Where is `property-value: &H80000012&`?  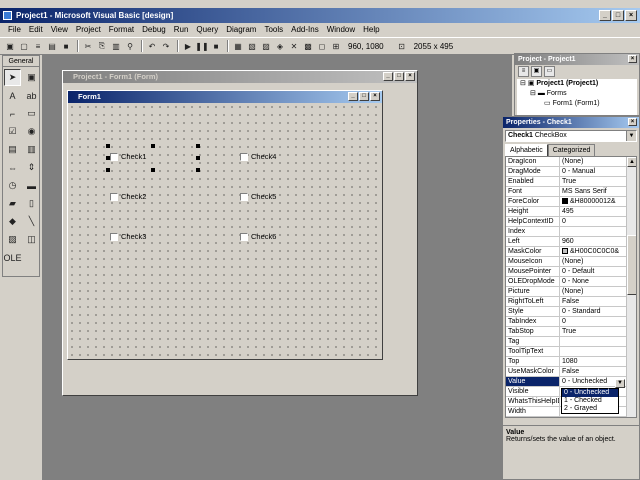
property-value: &H80000012& is located at coordinates (594, 201).